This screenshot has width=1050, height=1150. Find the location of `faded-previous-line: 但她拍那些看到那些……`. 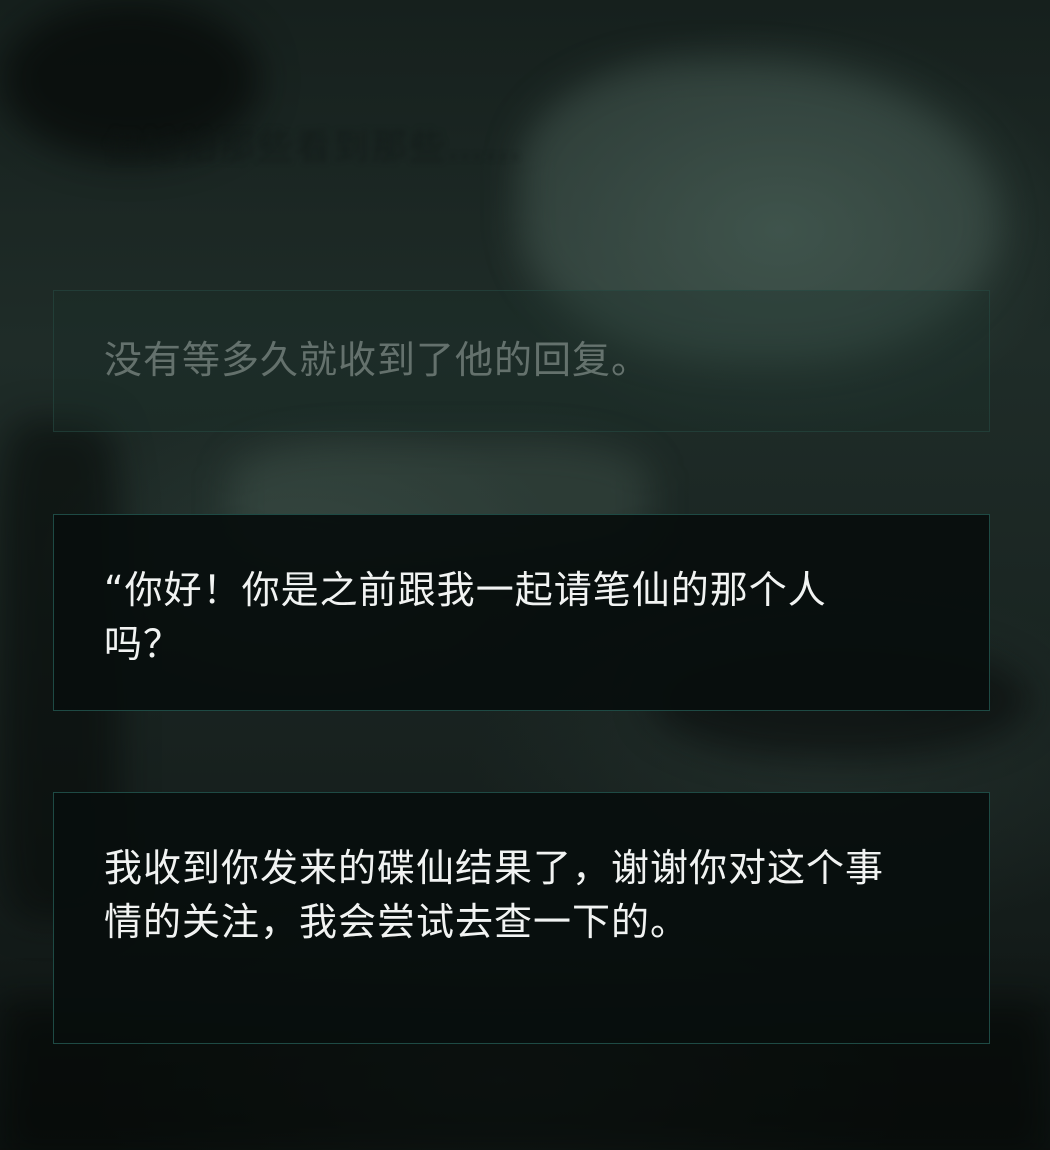

faded-previous-line: 但她拍那些看到那些…… is located at coordinates (314, 147).